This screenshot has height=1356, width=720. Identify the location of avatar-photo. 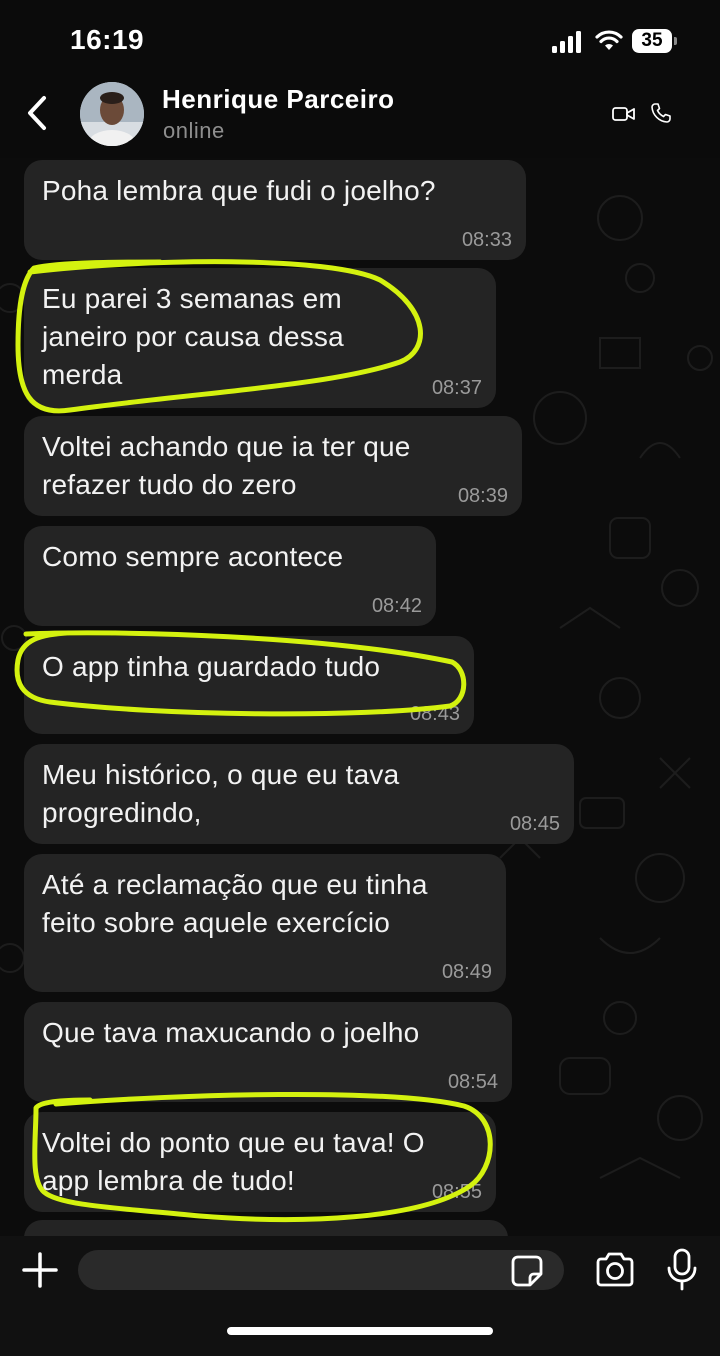
(112, 114).